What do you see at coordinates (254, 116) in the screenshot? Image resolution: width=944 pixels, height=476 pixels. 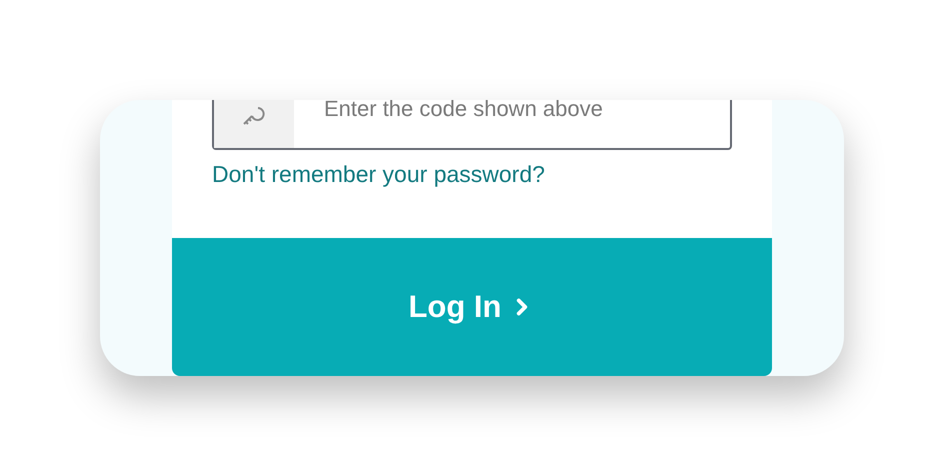 I see `key-icon` at bounding box center [254, 116].